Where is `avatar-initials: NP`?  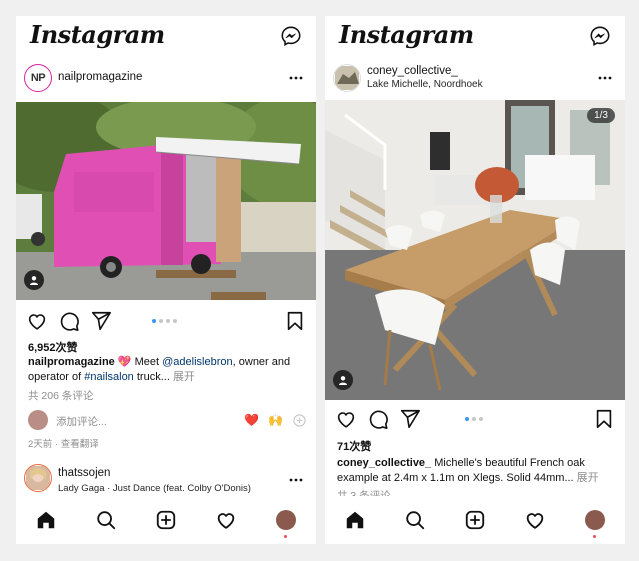
avatar-initials: NP is located at coordinates (38, 78).